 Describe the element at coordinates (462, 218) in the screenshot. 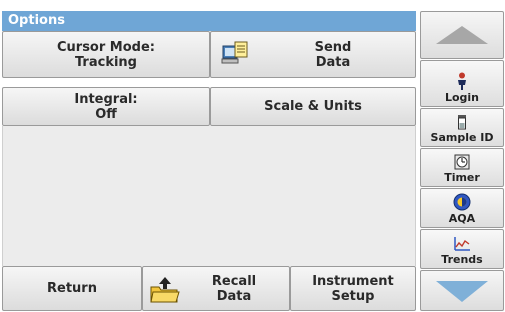

I see `sidebar-item-label: AQA` at that location.